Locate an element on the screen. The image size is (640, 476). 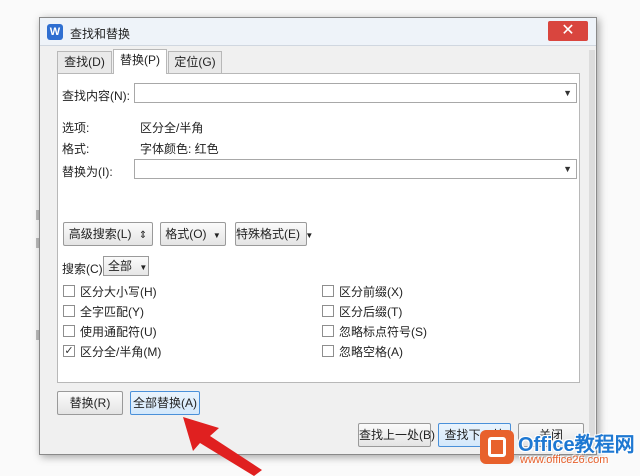
red-pointer-arrow-icon is located at coordinates (222, 446).